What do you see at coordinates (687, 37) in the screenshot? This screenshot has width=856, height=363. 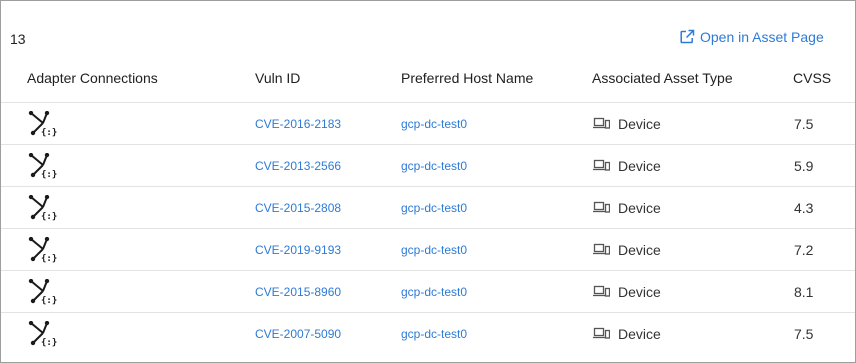 I see `external-link-icon` at bounding box center [687, 37].